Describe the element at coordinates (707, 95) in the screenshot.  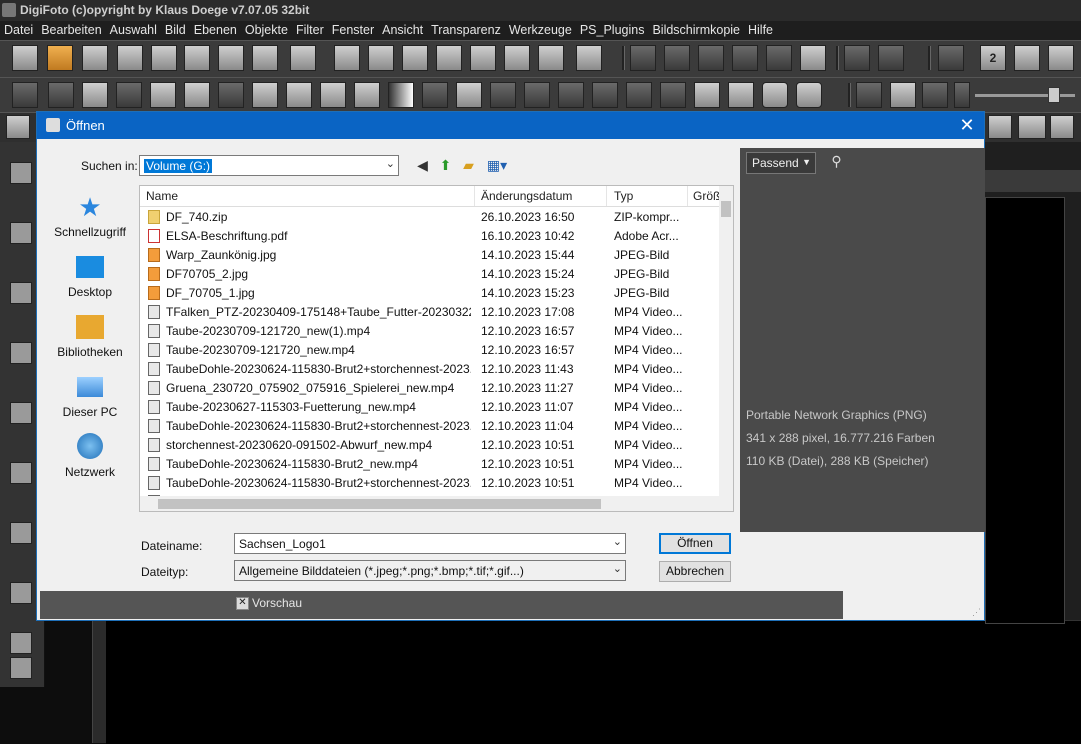
I see `scan-icon` at that location.